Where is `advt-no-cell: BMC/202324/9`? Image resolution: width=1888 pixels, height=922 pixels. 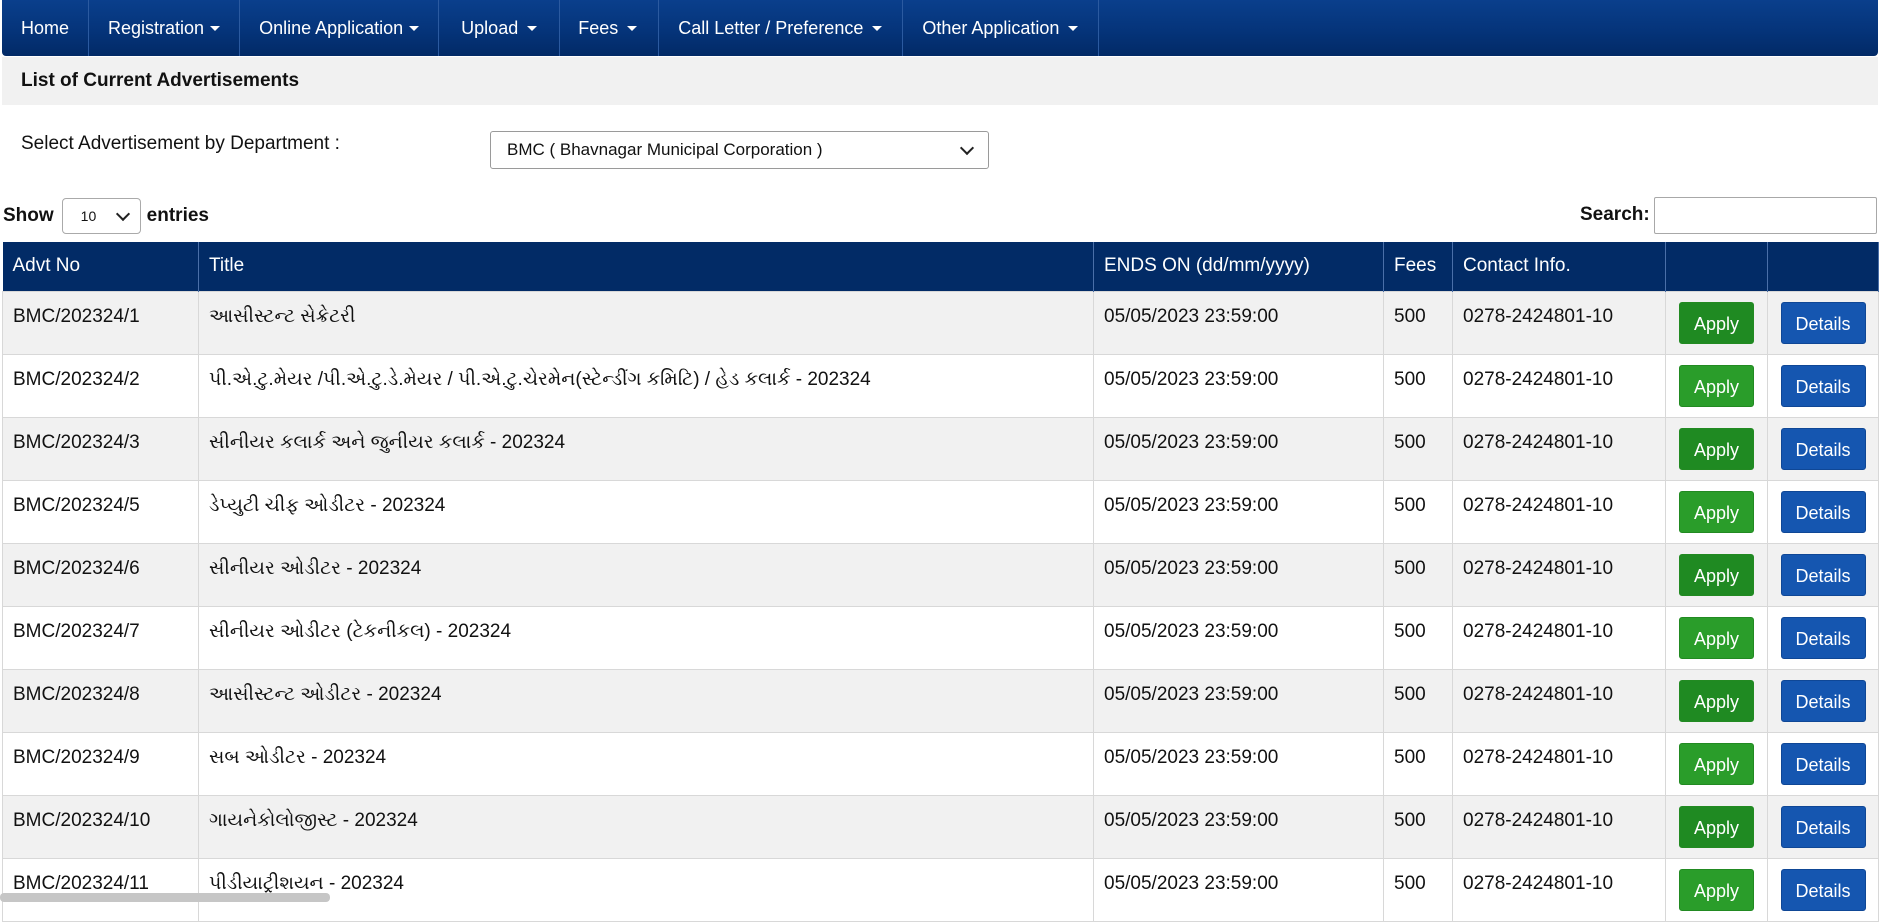 advt-no-cell: BMC/202324/9 is located at coordinates (100, 763).